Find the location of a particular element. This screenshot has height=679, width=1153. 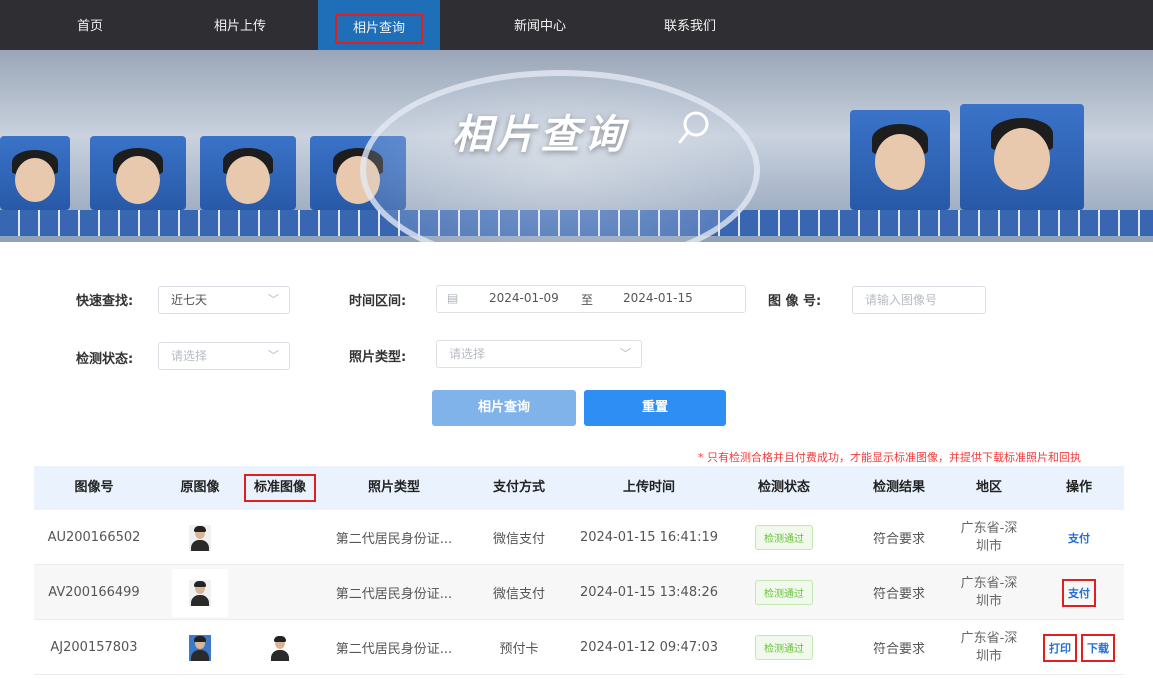

nav-item-upload: 相片上传 is located at coordinates (240, 25).